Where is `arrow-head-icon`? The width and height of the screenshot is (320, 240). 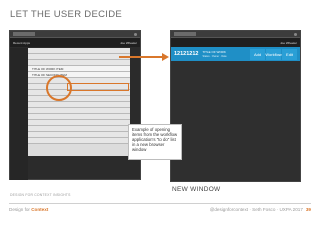 arrow-head-icon is located at coordinates (165, 57).